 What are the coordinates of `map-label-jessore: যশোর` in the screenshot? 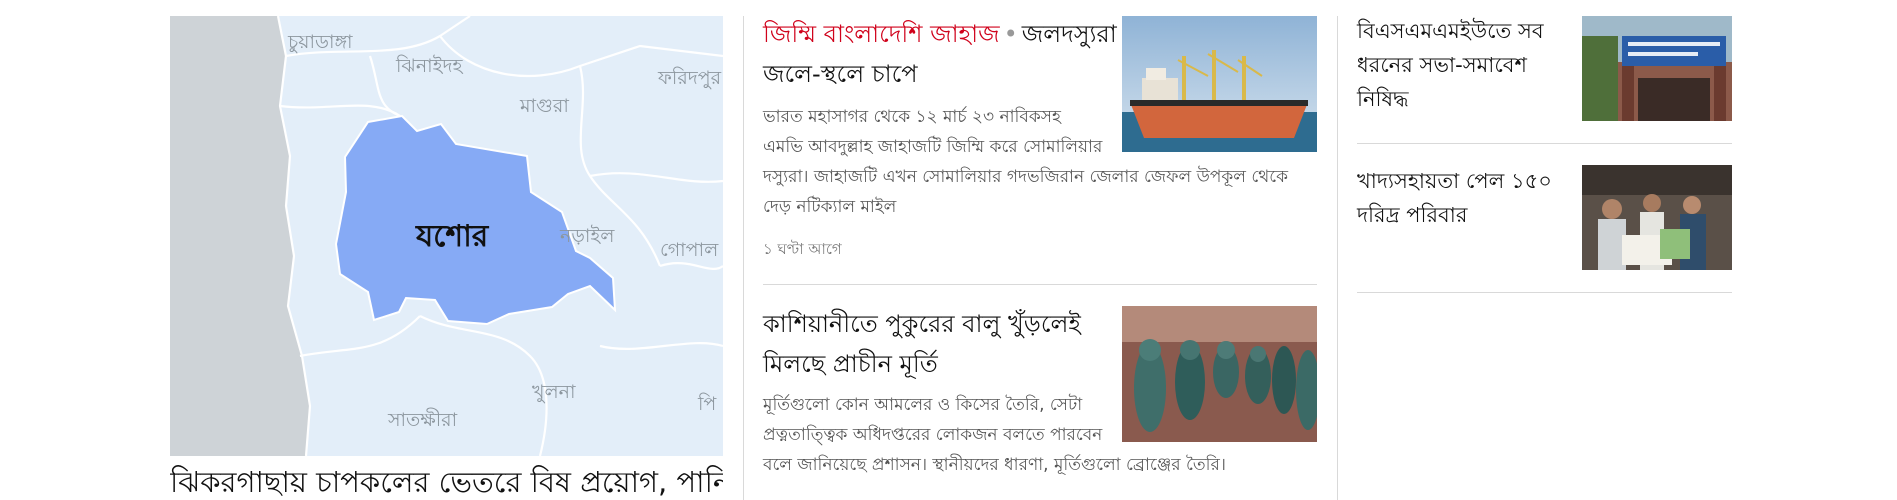 It's located at (452, 236).